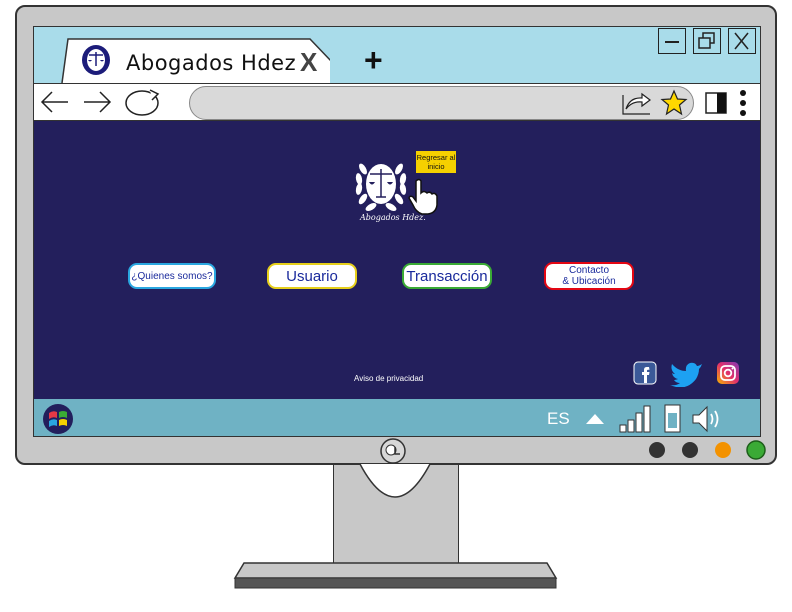  Describe the element at coordinates (144, 102) in the screenshot. I see `reload-icon` at that location.